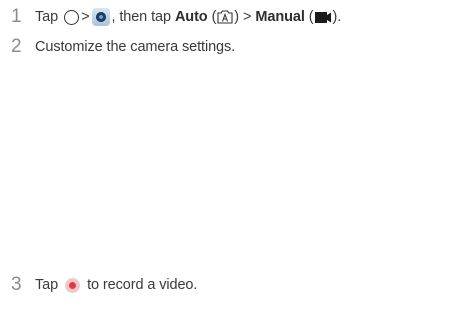 This screenshot has height=313, width=454. I want to click on step-number: 2, so click(16, 46).